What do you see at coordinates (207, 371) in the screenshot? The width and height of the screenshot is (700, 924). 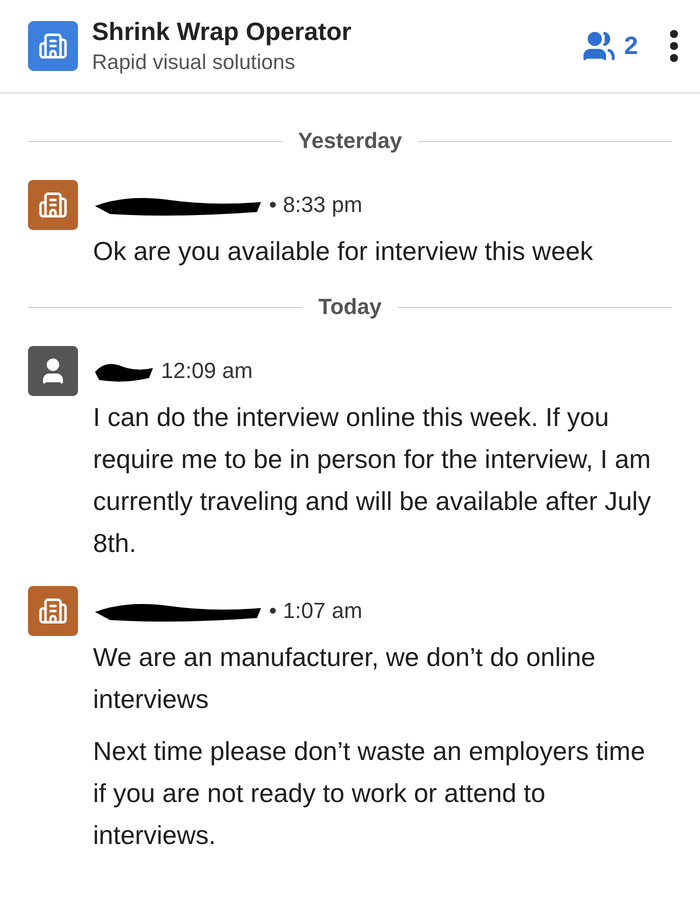 I see `message-time: 12:09 am` at bounding box center [207, 371].